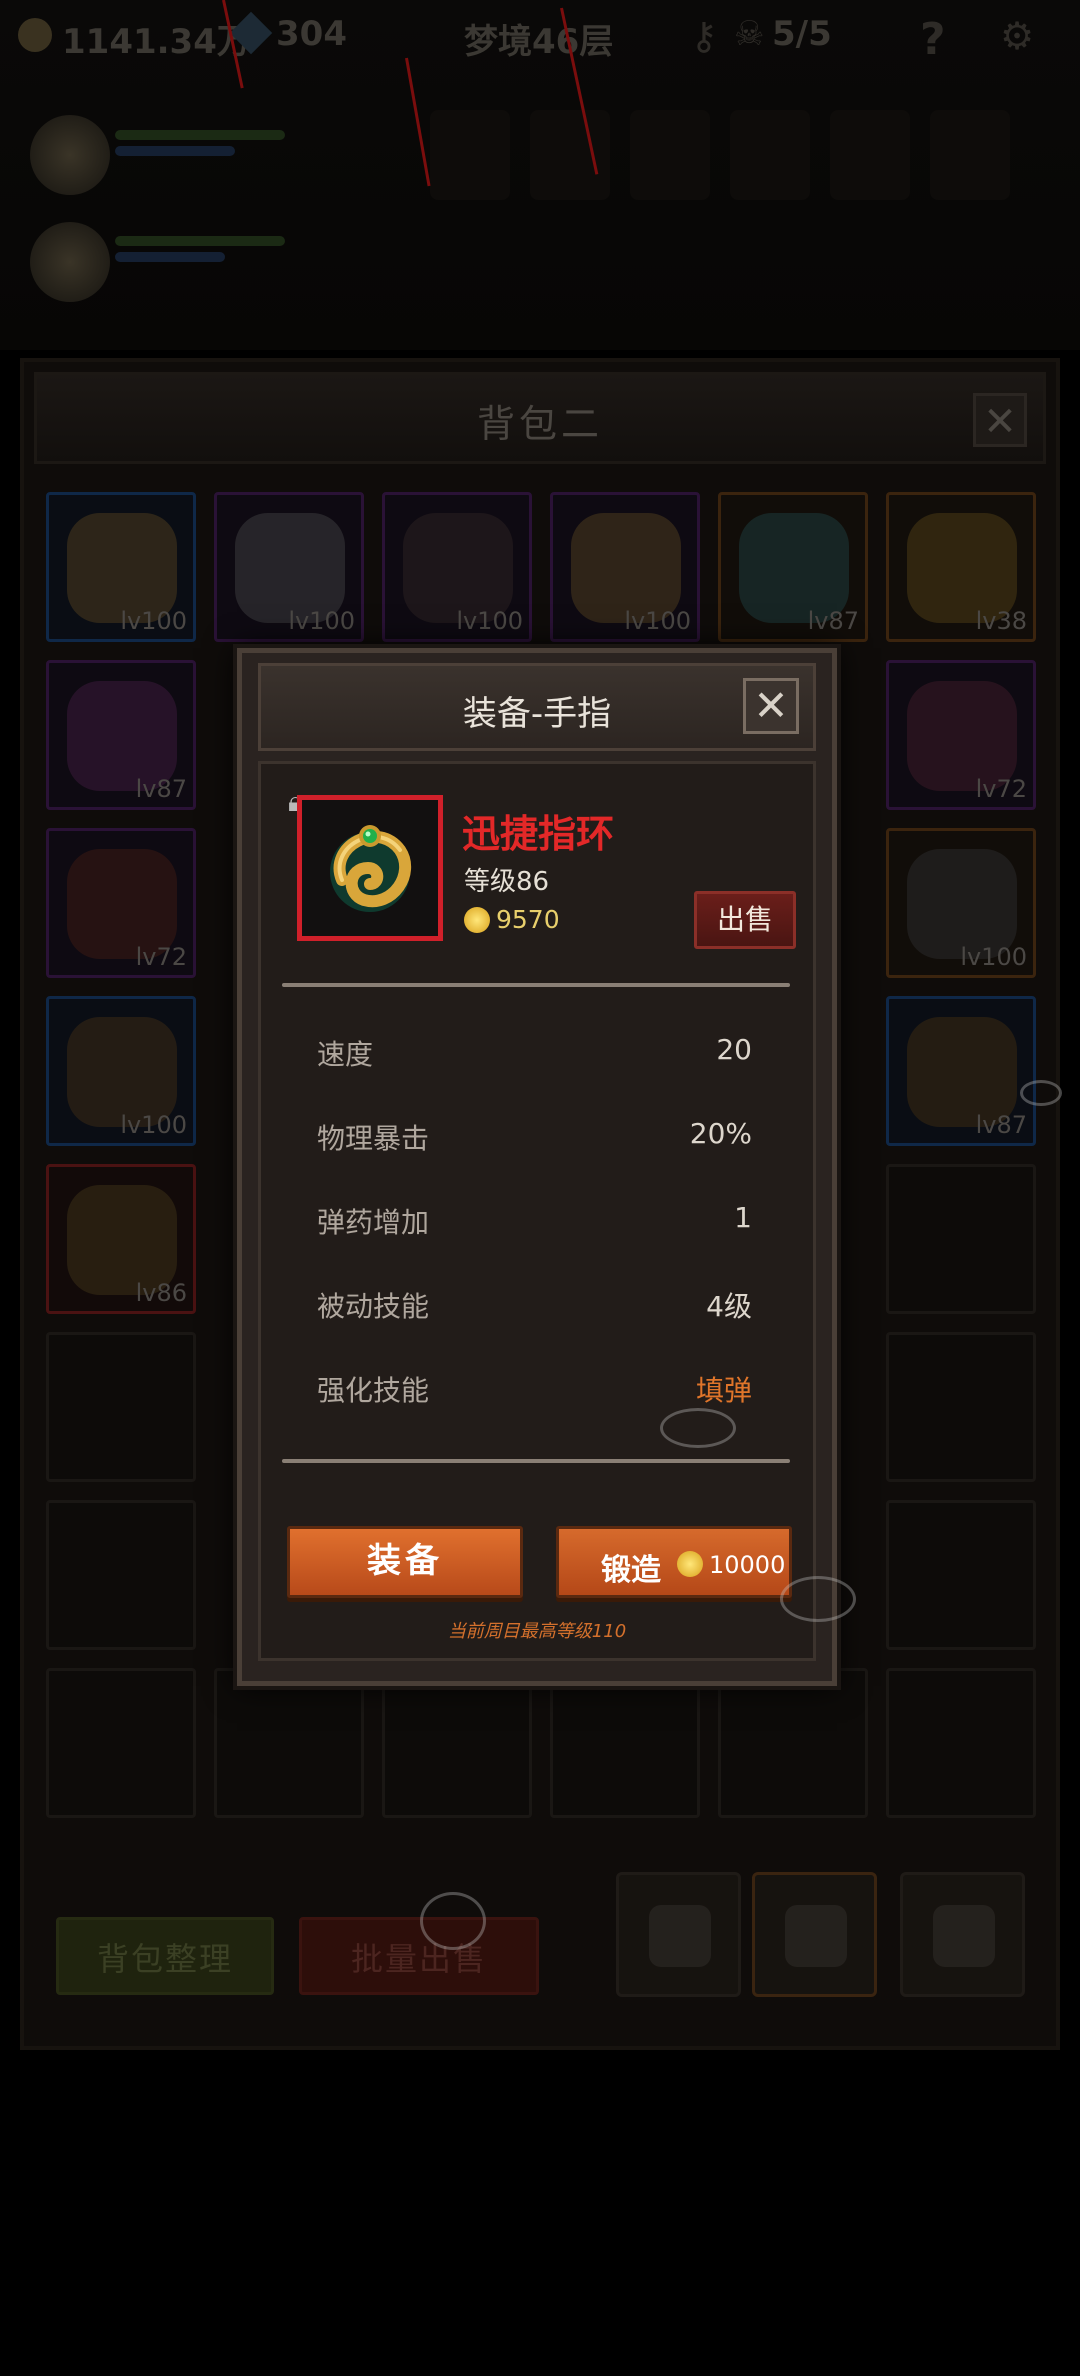 This screenshot has width=1080, height=2376. Describe the element at coordinates (175, 151) in the screenshot. I see `hero-mp-bar` at that location.